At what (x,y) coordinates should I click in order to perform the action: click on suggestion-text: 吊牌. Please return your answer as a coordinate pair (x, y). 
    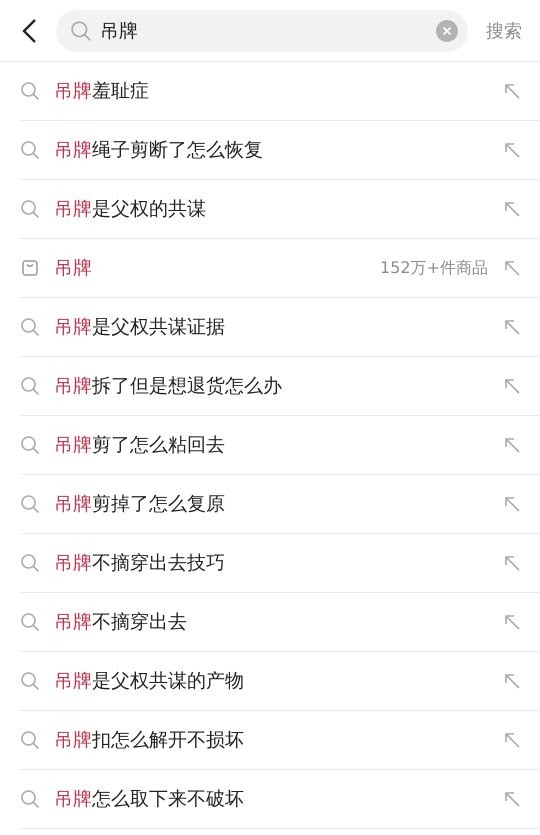
    Looking at the image, I should click on (73, 268).